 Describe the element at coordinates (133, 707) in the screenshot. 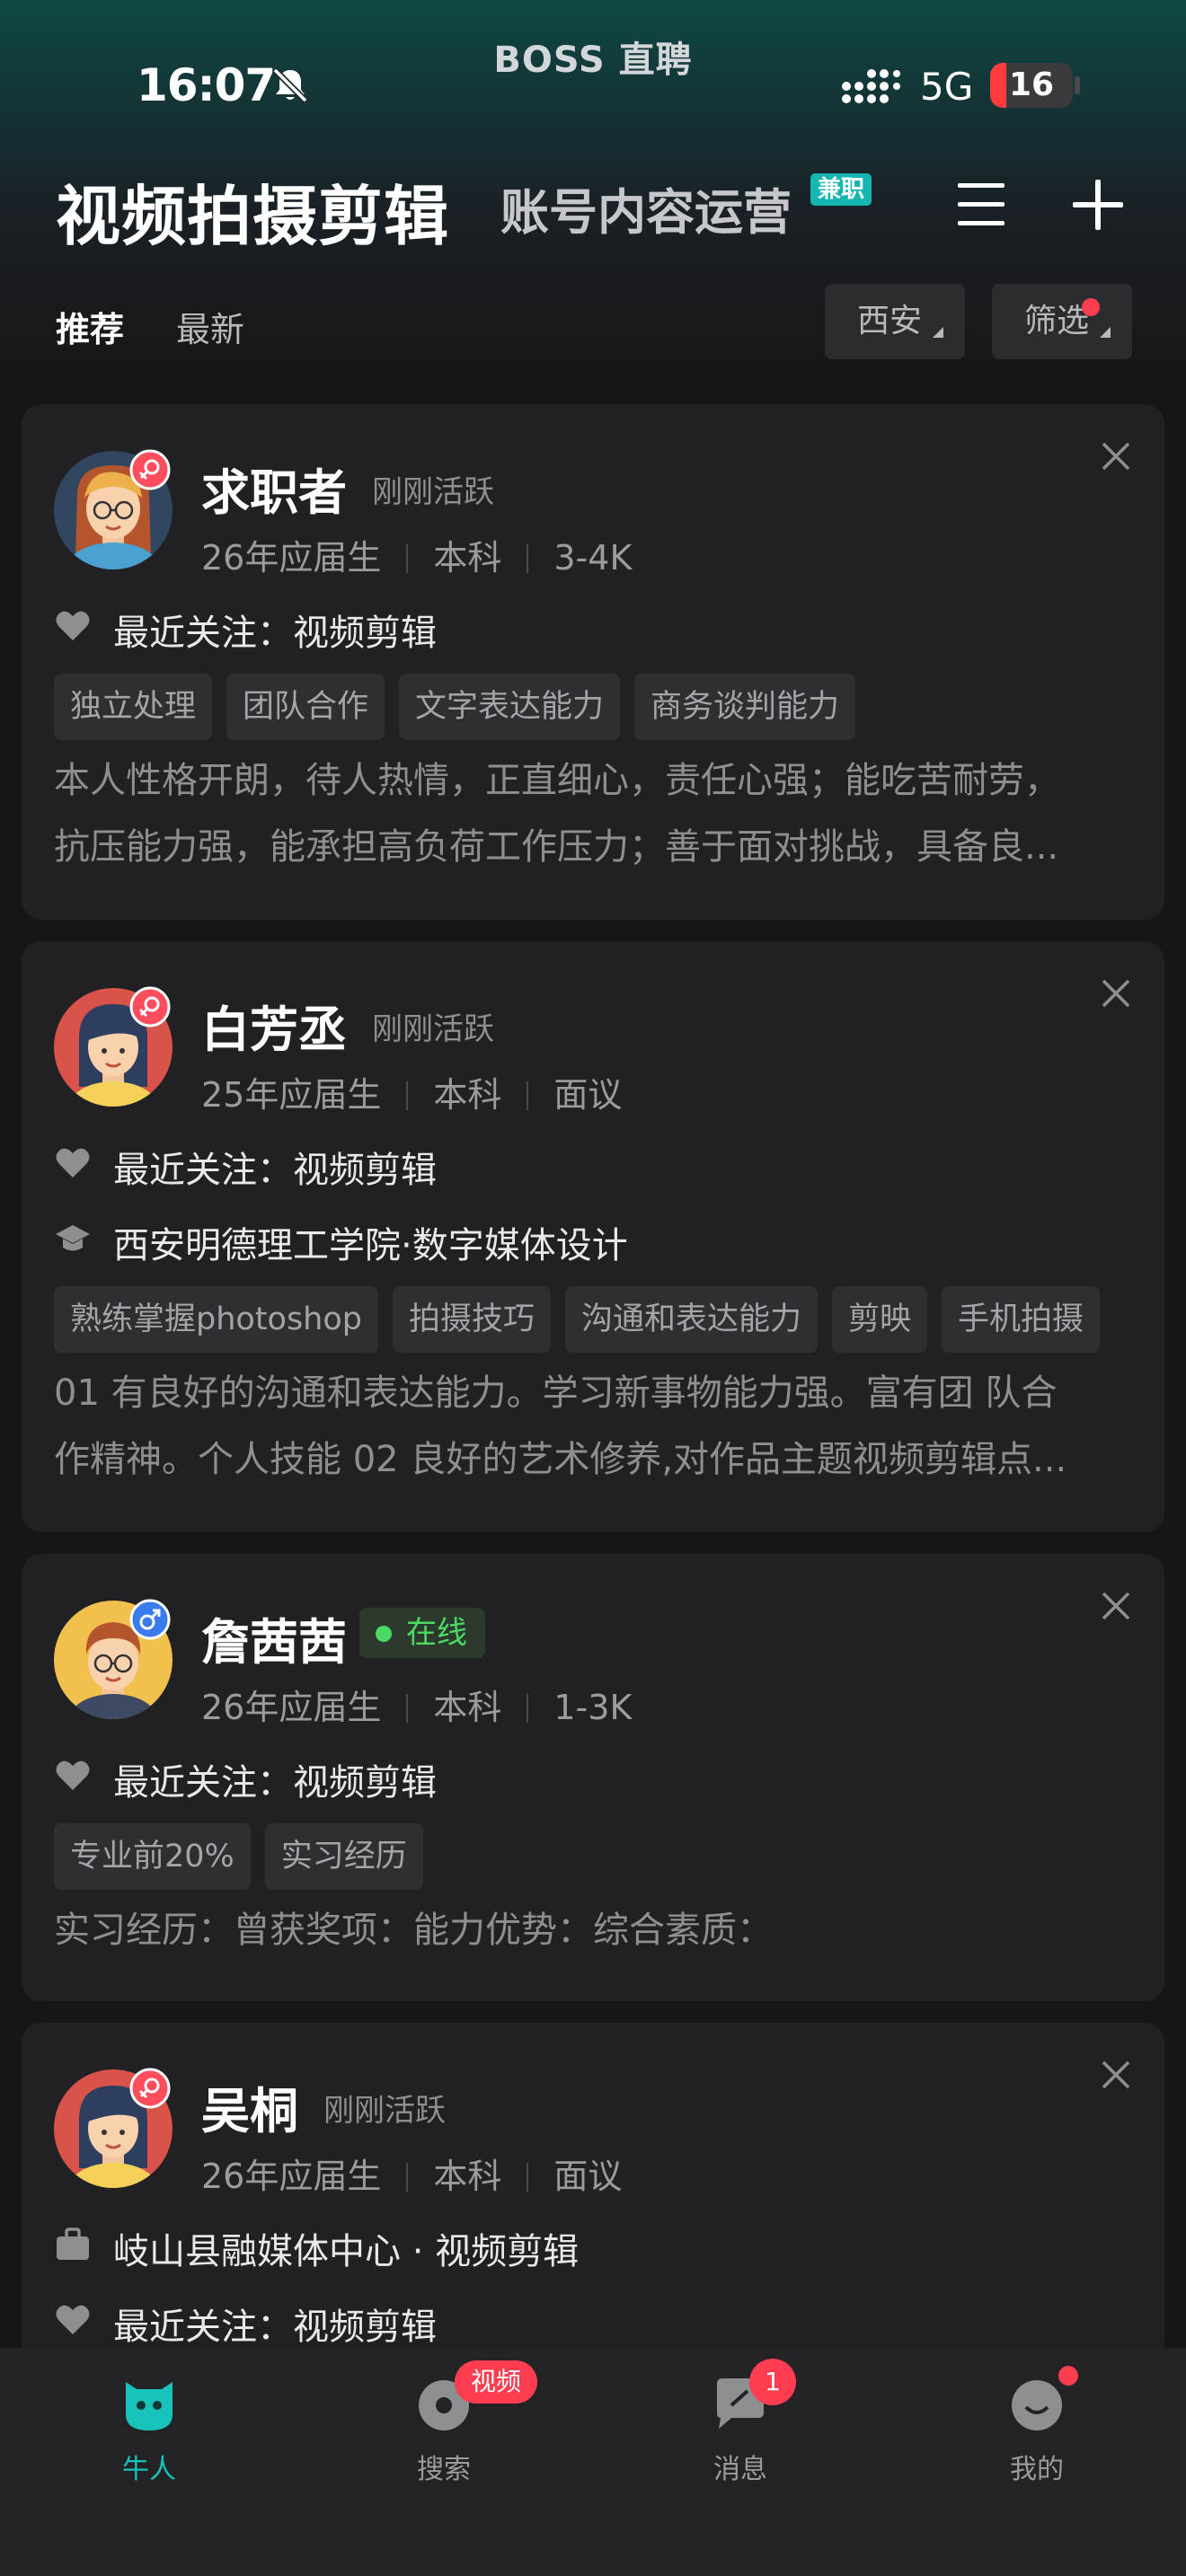

I see `skill-tag: 独立处理` at that location.